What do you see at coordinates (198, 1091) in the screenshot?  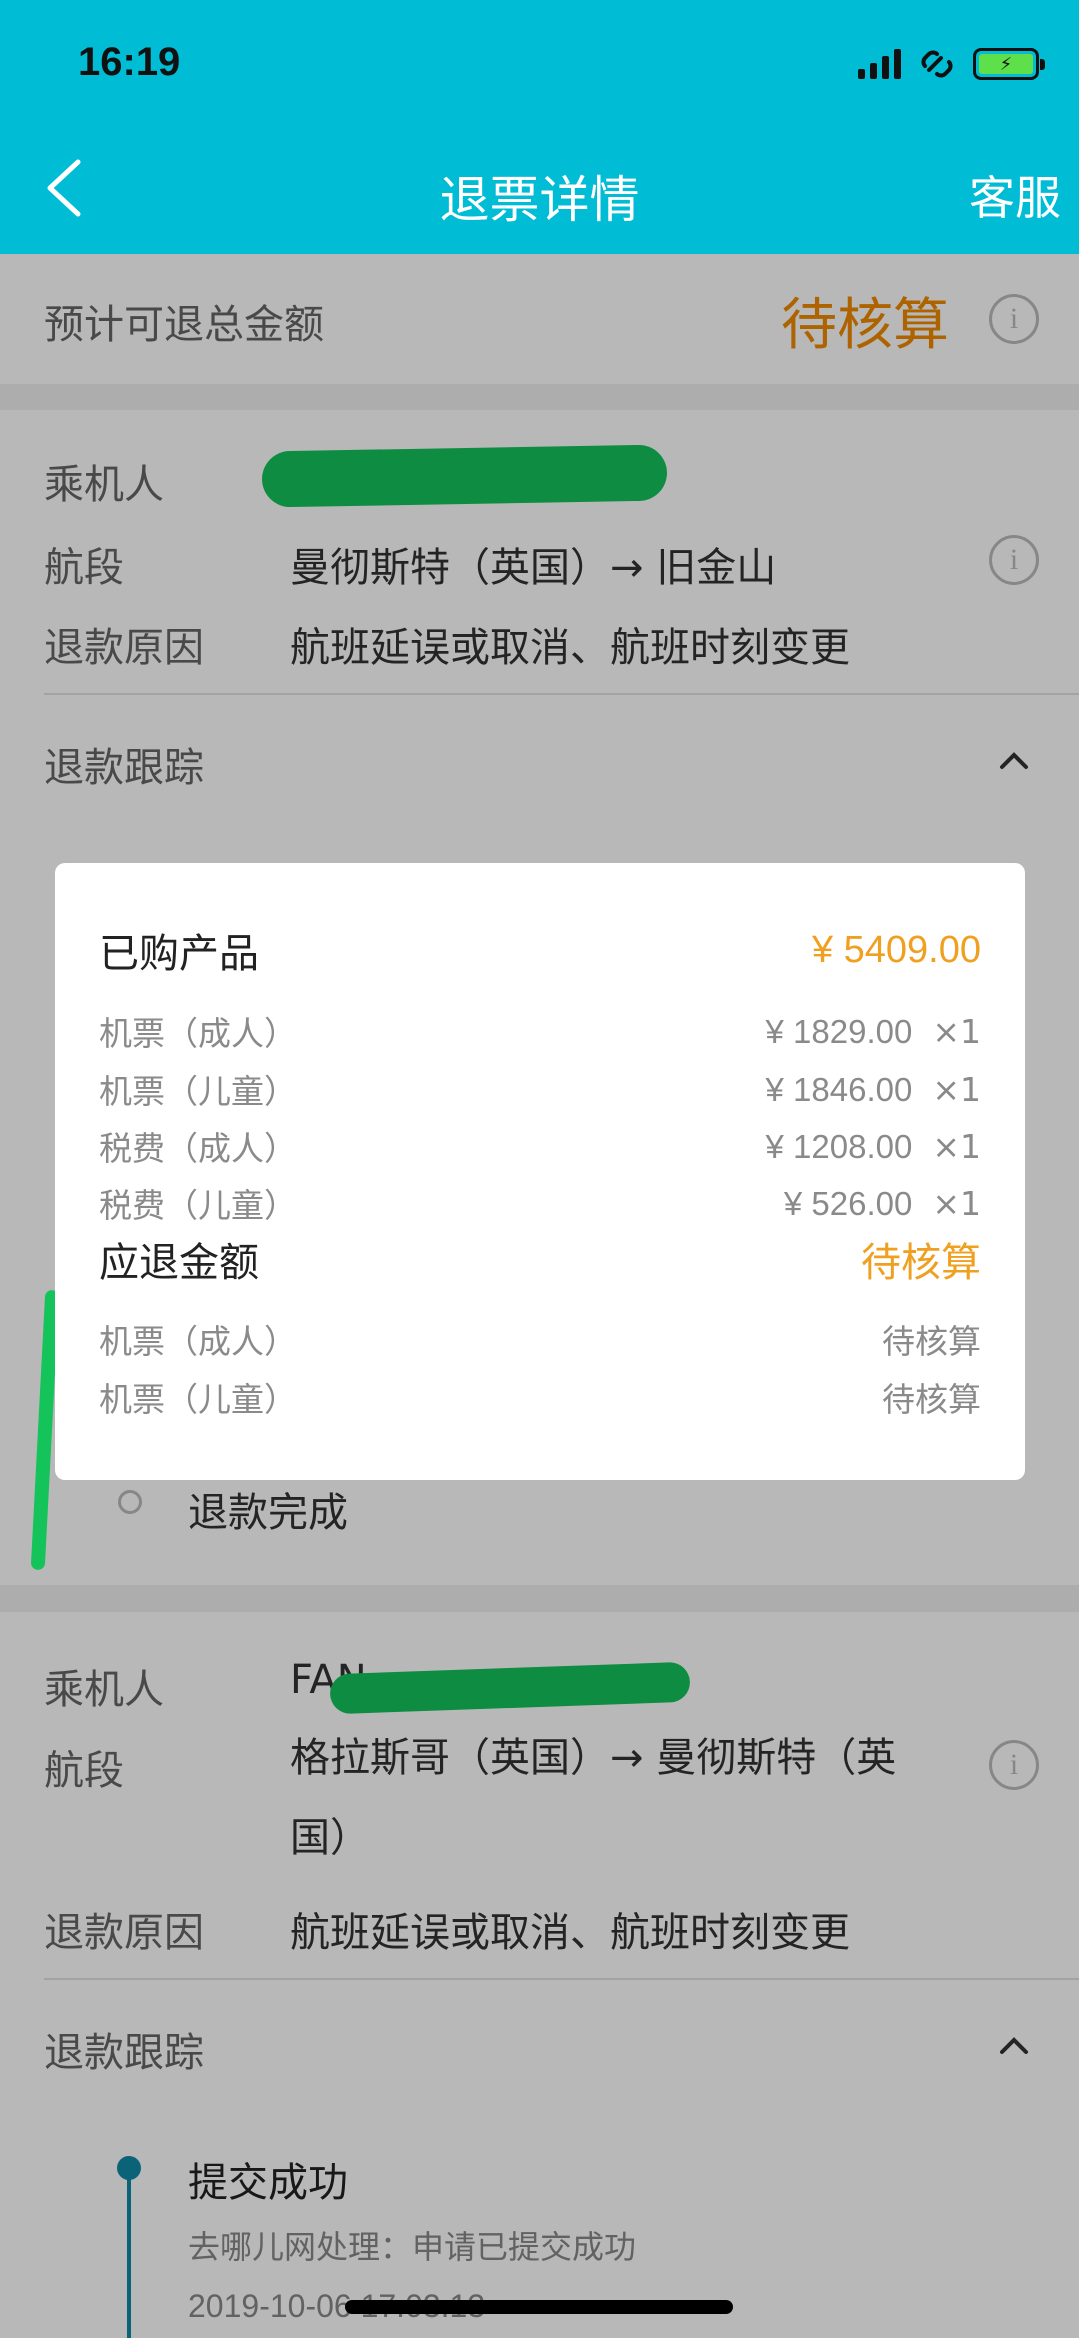 I see `item-name: 机票（儿童）` at bounding box center [198, 1091].